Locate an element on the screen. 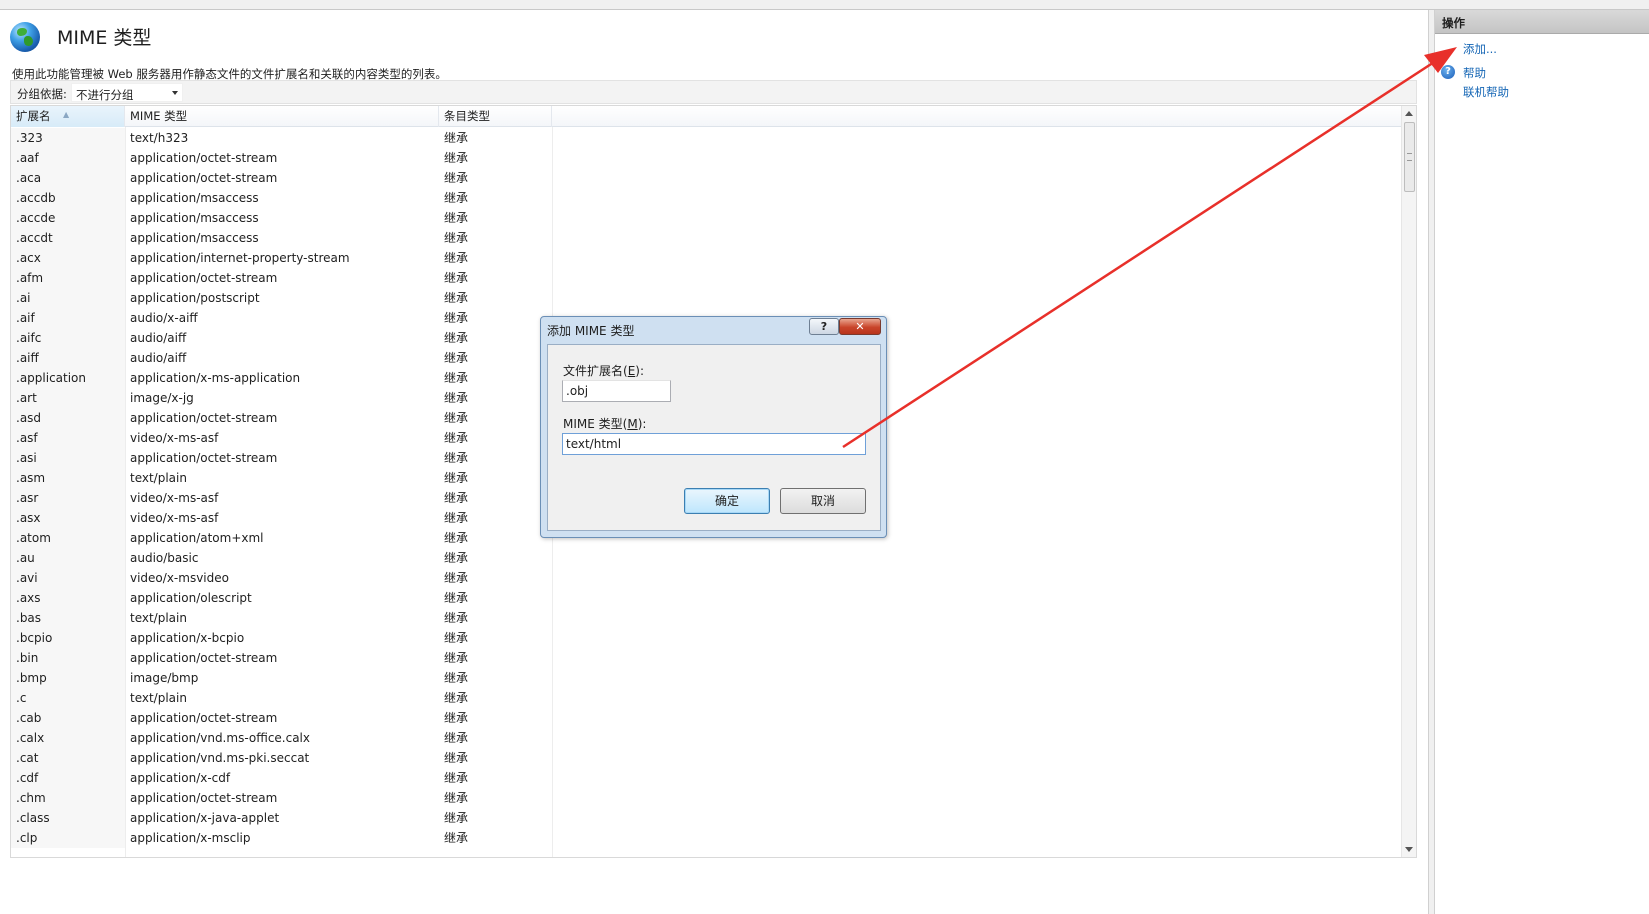 The image size is (1649, 914). table-row: .cdf application/x-cdf 继承 is located at coordinates (707, 778).